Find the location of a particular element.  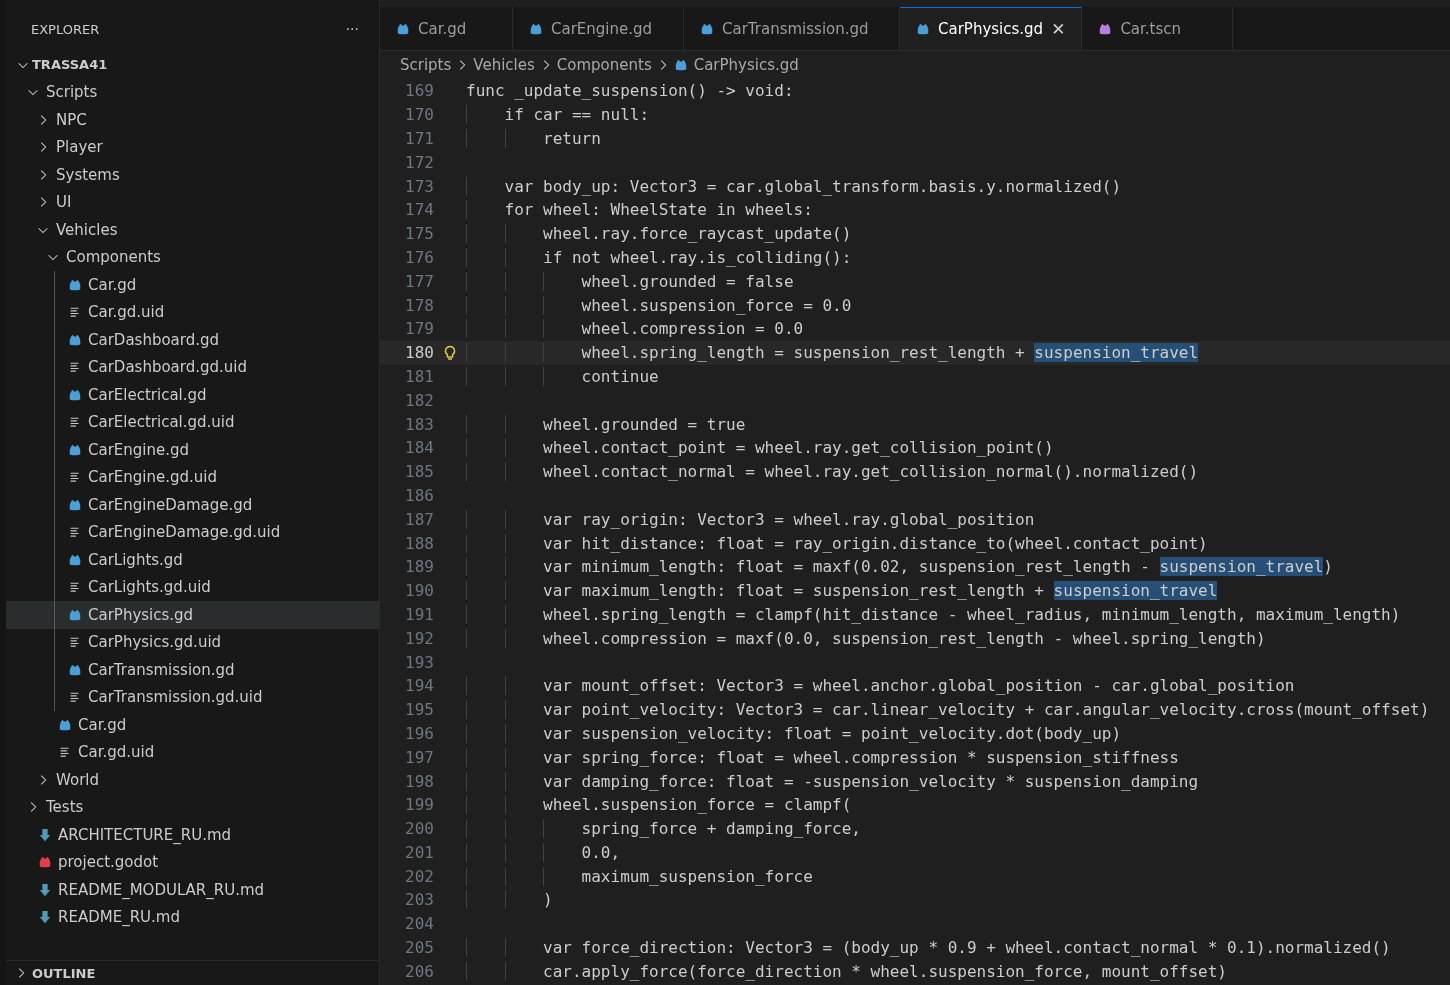

tree-item: CarElectrical.gd.uid is located at coordinates (192, 422).